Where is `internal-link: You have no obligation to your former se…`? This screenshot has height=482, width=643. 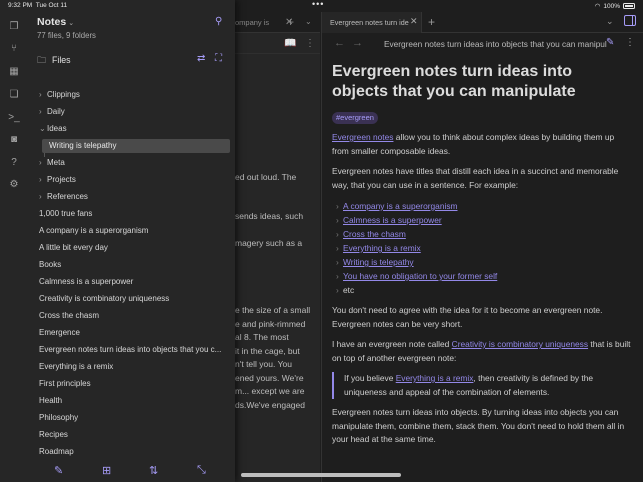 internal-link: You have no obligation to your former se… is located at coordinates (420, 276).